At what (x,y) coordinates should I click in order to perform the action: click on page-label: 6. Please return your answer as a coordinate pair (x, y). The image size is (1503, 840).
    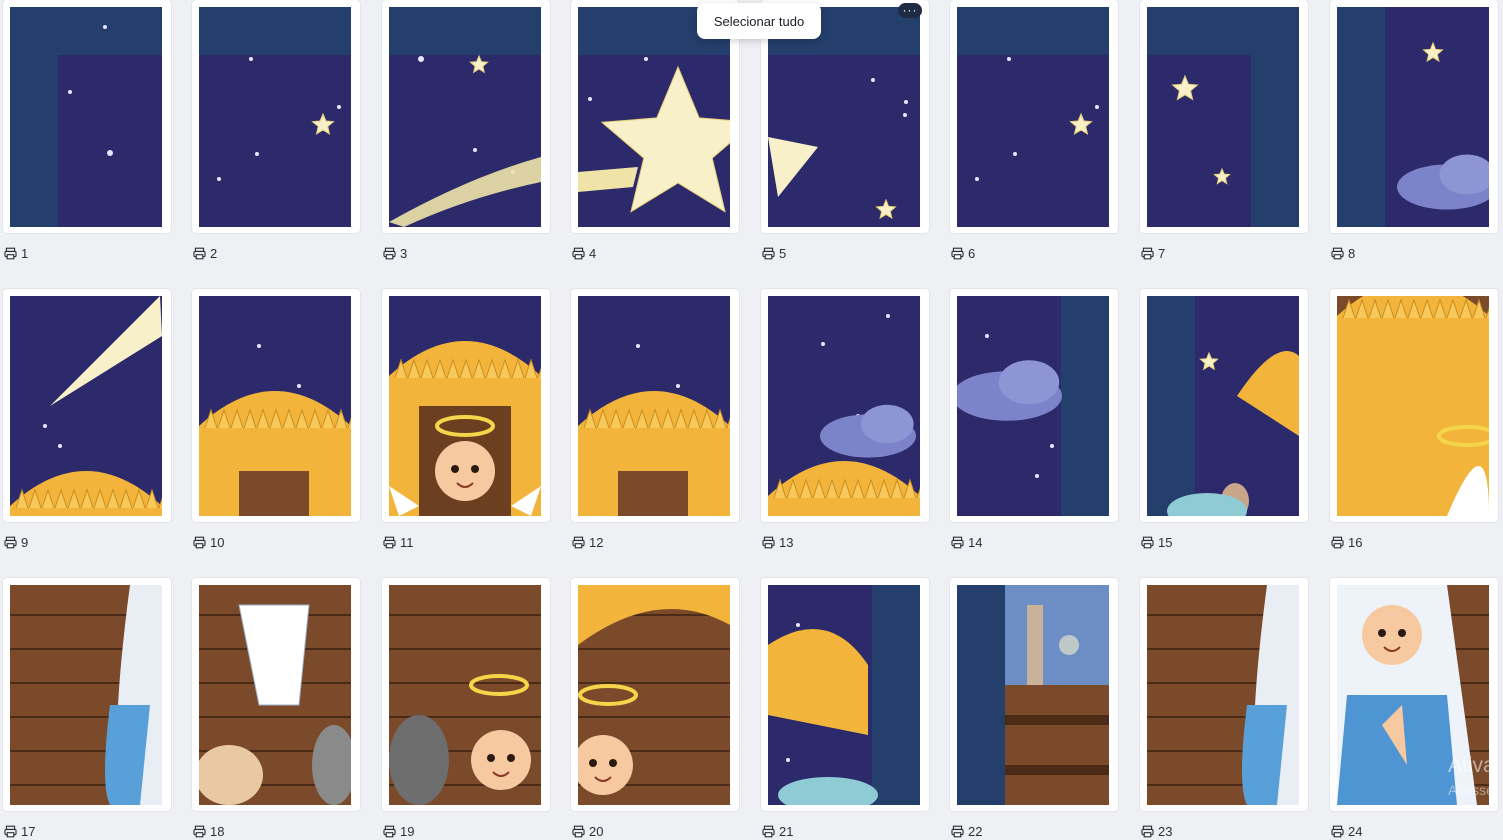
    Looking at the image, I should click on (963, 253).